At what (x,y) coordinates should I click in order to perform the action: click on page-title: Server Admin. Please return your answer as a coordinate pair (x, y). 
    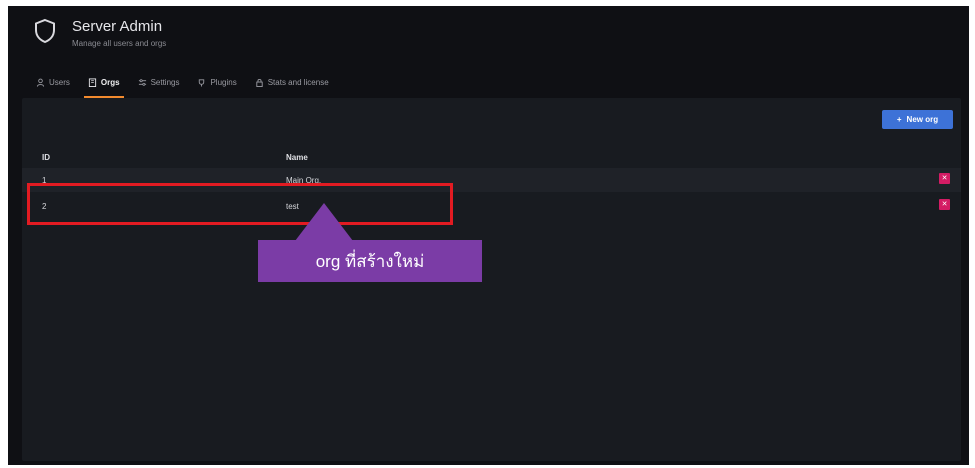
    Looking at the image, I should click on (117, 26).